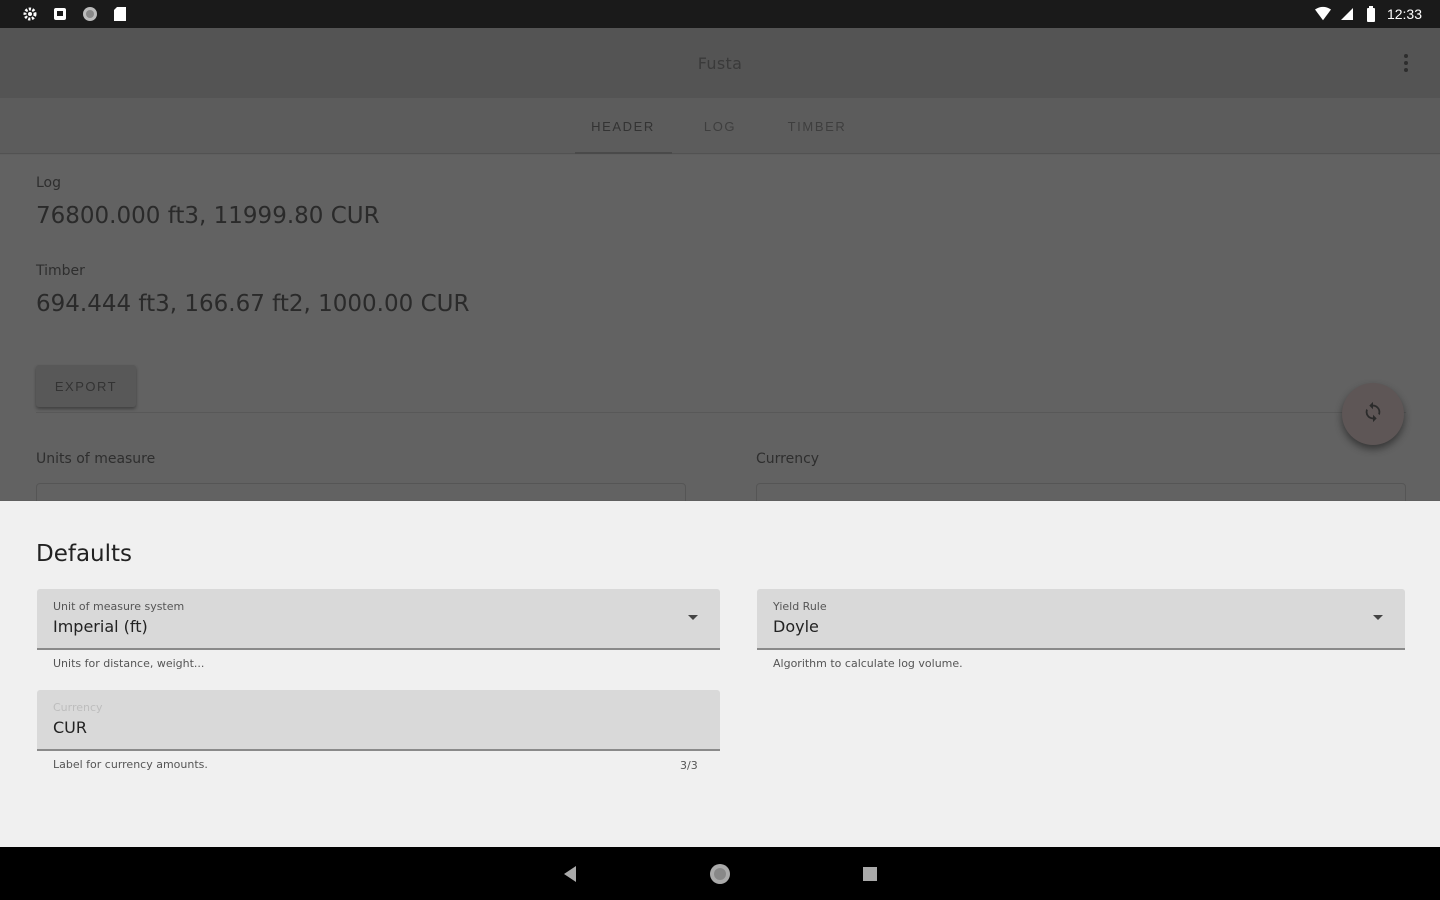  I want to click on tab-timber: TIMBER, so click(817, 126).